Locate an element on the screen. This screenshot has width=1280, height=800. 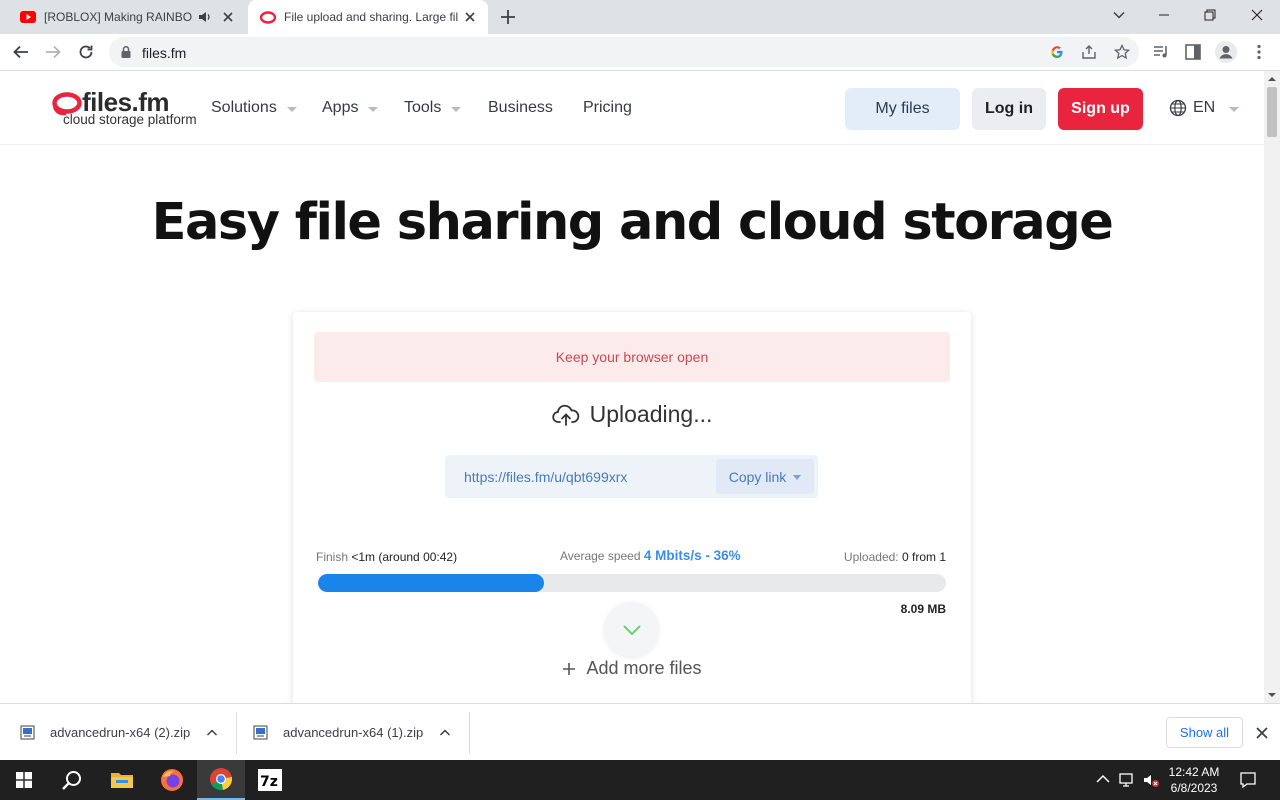
close-shelf-icon is located at coordinates (1262, 733).